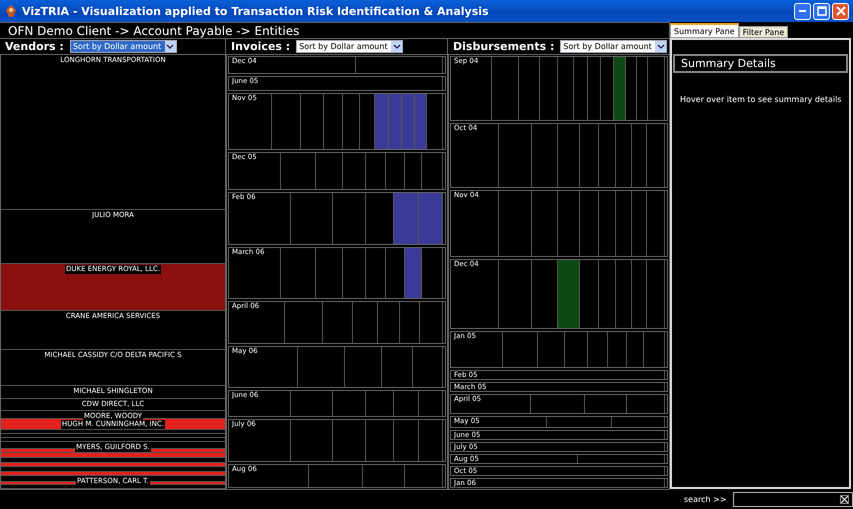 The width and height of the screenshot is (853, 509). What do you see at coordinates (705, 499) in the screenshot?
I see `search-label: search >>` at bounding box center [705, 499].